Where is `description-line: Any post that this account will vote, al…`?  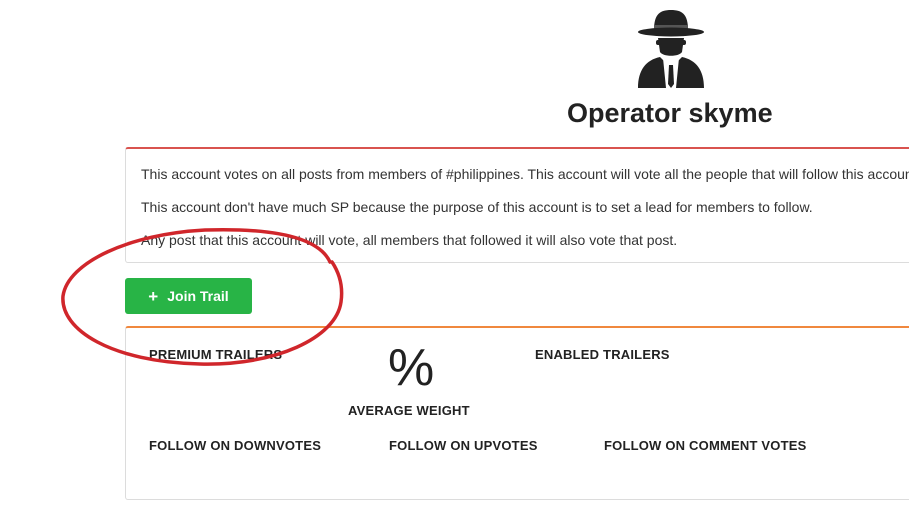 description-line: Any post that this account will vote, al… is located at coordinates (409, 240).